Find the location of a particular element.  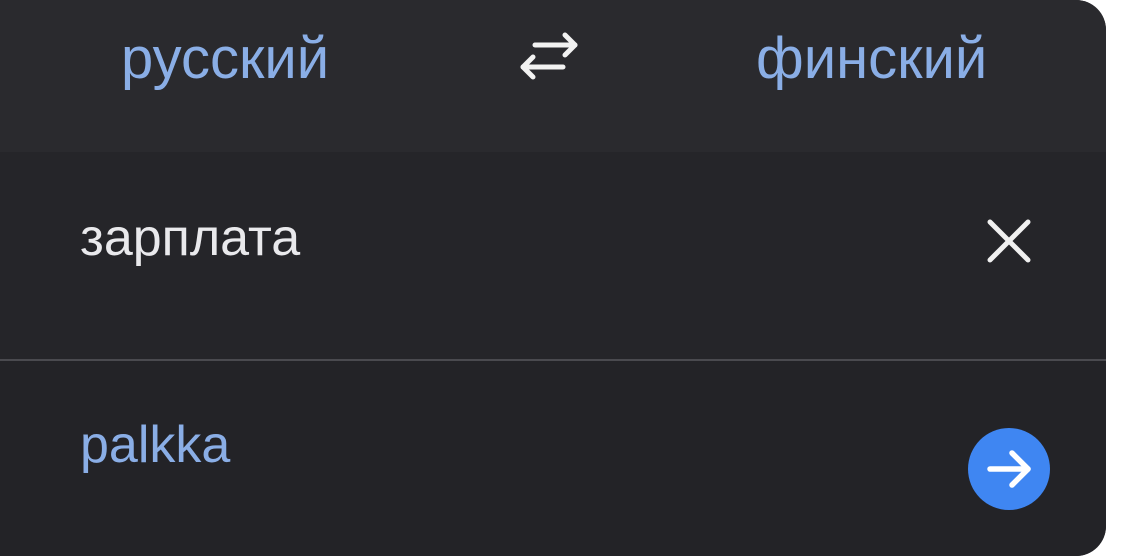

swap-arrows-icon is located at coordinates (549, 56).